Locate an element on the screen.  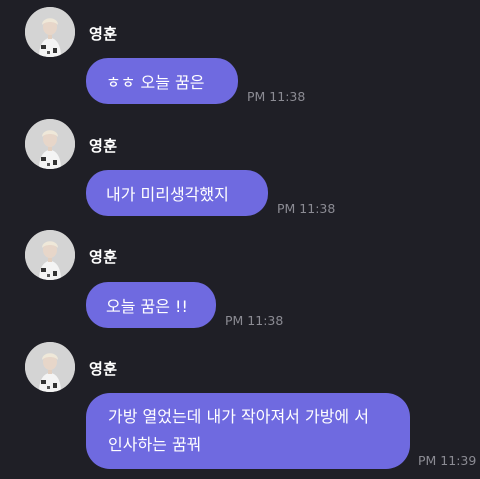
message-bubble: ㅎㅎ 오늘 꿈은 is located at coordinates (162, 81).